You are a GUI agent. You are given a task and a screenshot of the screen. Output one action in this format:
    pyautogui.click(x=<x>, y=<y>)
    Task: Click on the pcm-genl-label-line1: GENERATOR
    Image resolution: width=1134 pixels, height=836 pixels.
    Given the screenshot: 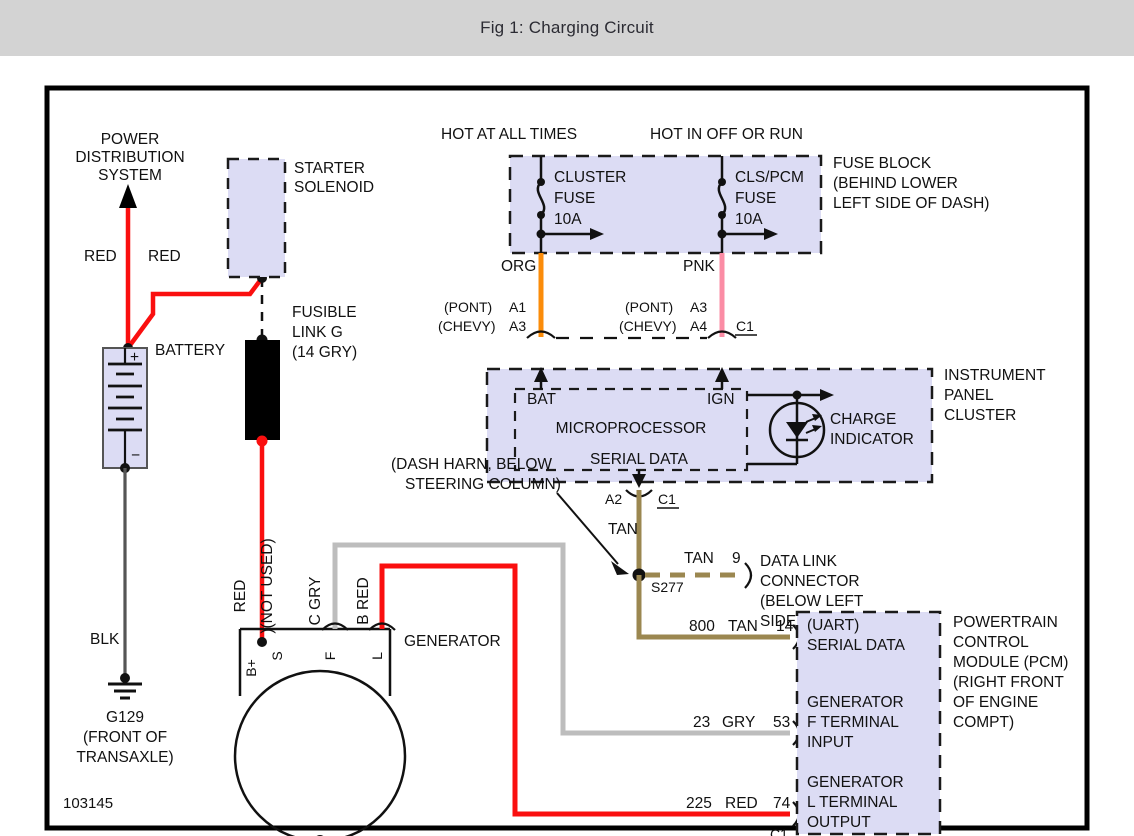 What is the action you would take?
    pyautogui.click(x=855, y=782)
    